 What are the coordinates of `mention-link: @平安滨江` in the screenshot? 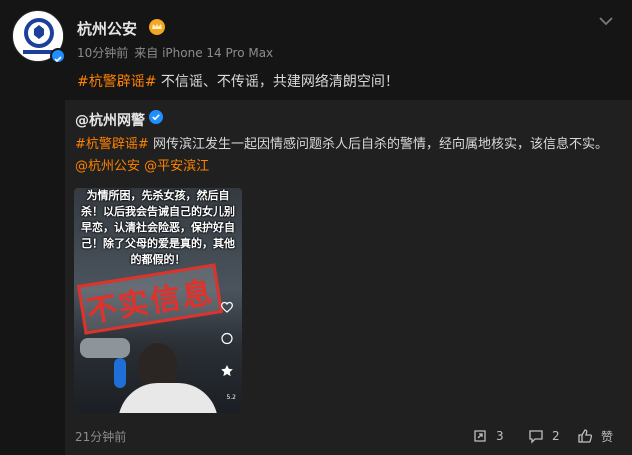 It's located at (176, 166).